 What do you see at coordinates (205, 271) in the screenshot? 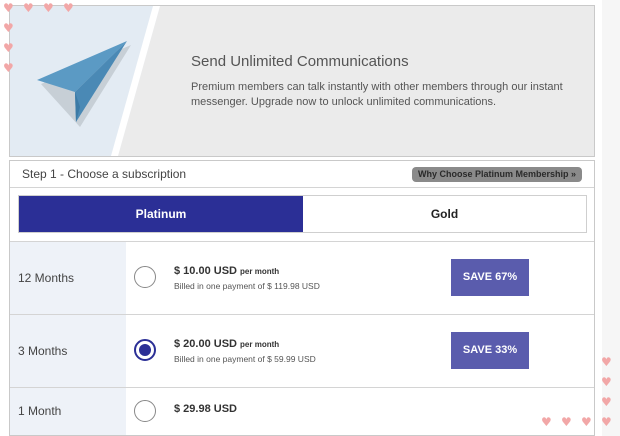
I see `price-amount: $ 10.00 USD` at bounding box center [205, 271].